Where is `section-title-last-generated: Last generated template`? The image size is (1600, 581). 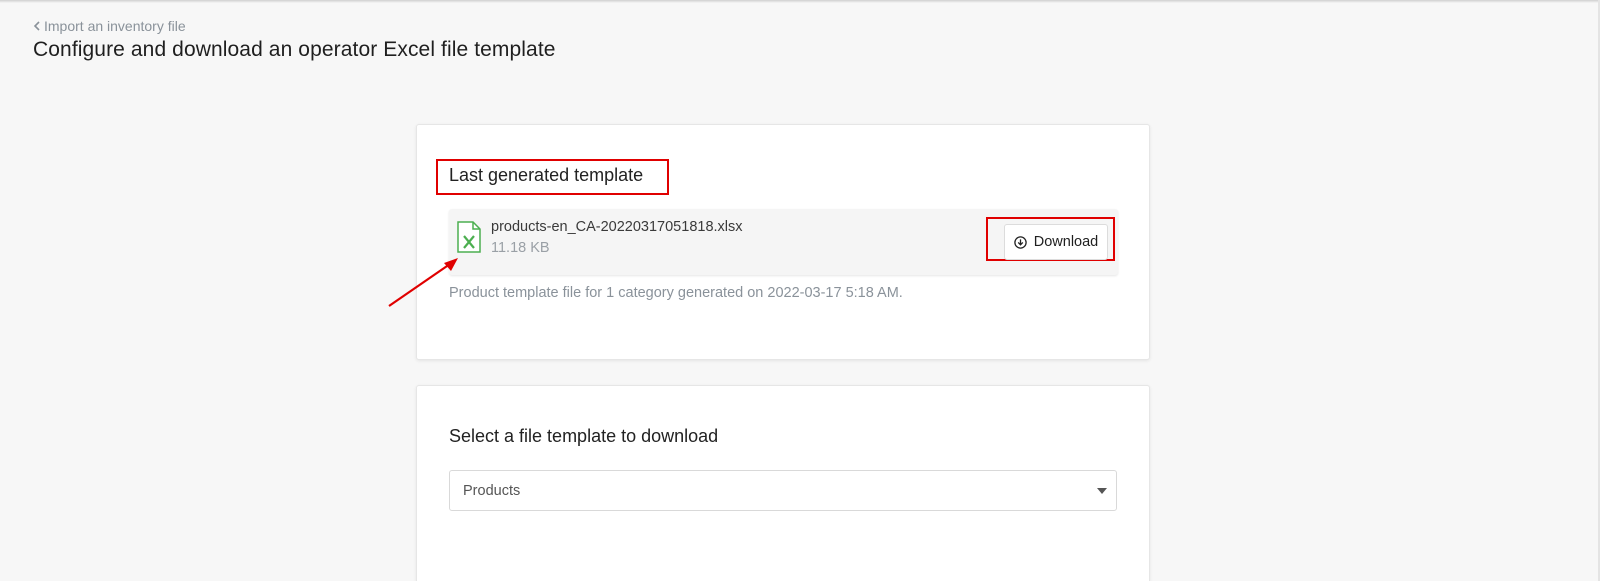 section-title-last-generated: Last generated template is located at coordinates (546, 175).